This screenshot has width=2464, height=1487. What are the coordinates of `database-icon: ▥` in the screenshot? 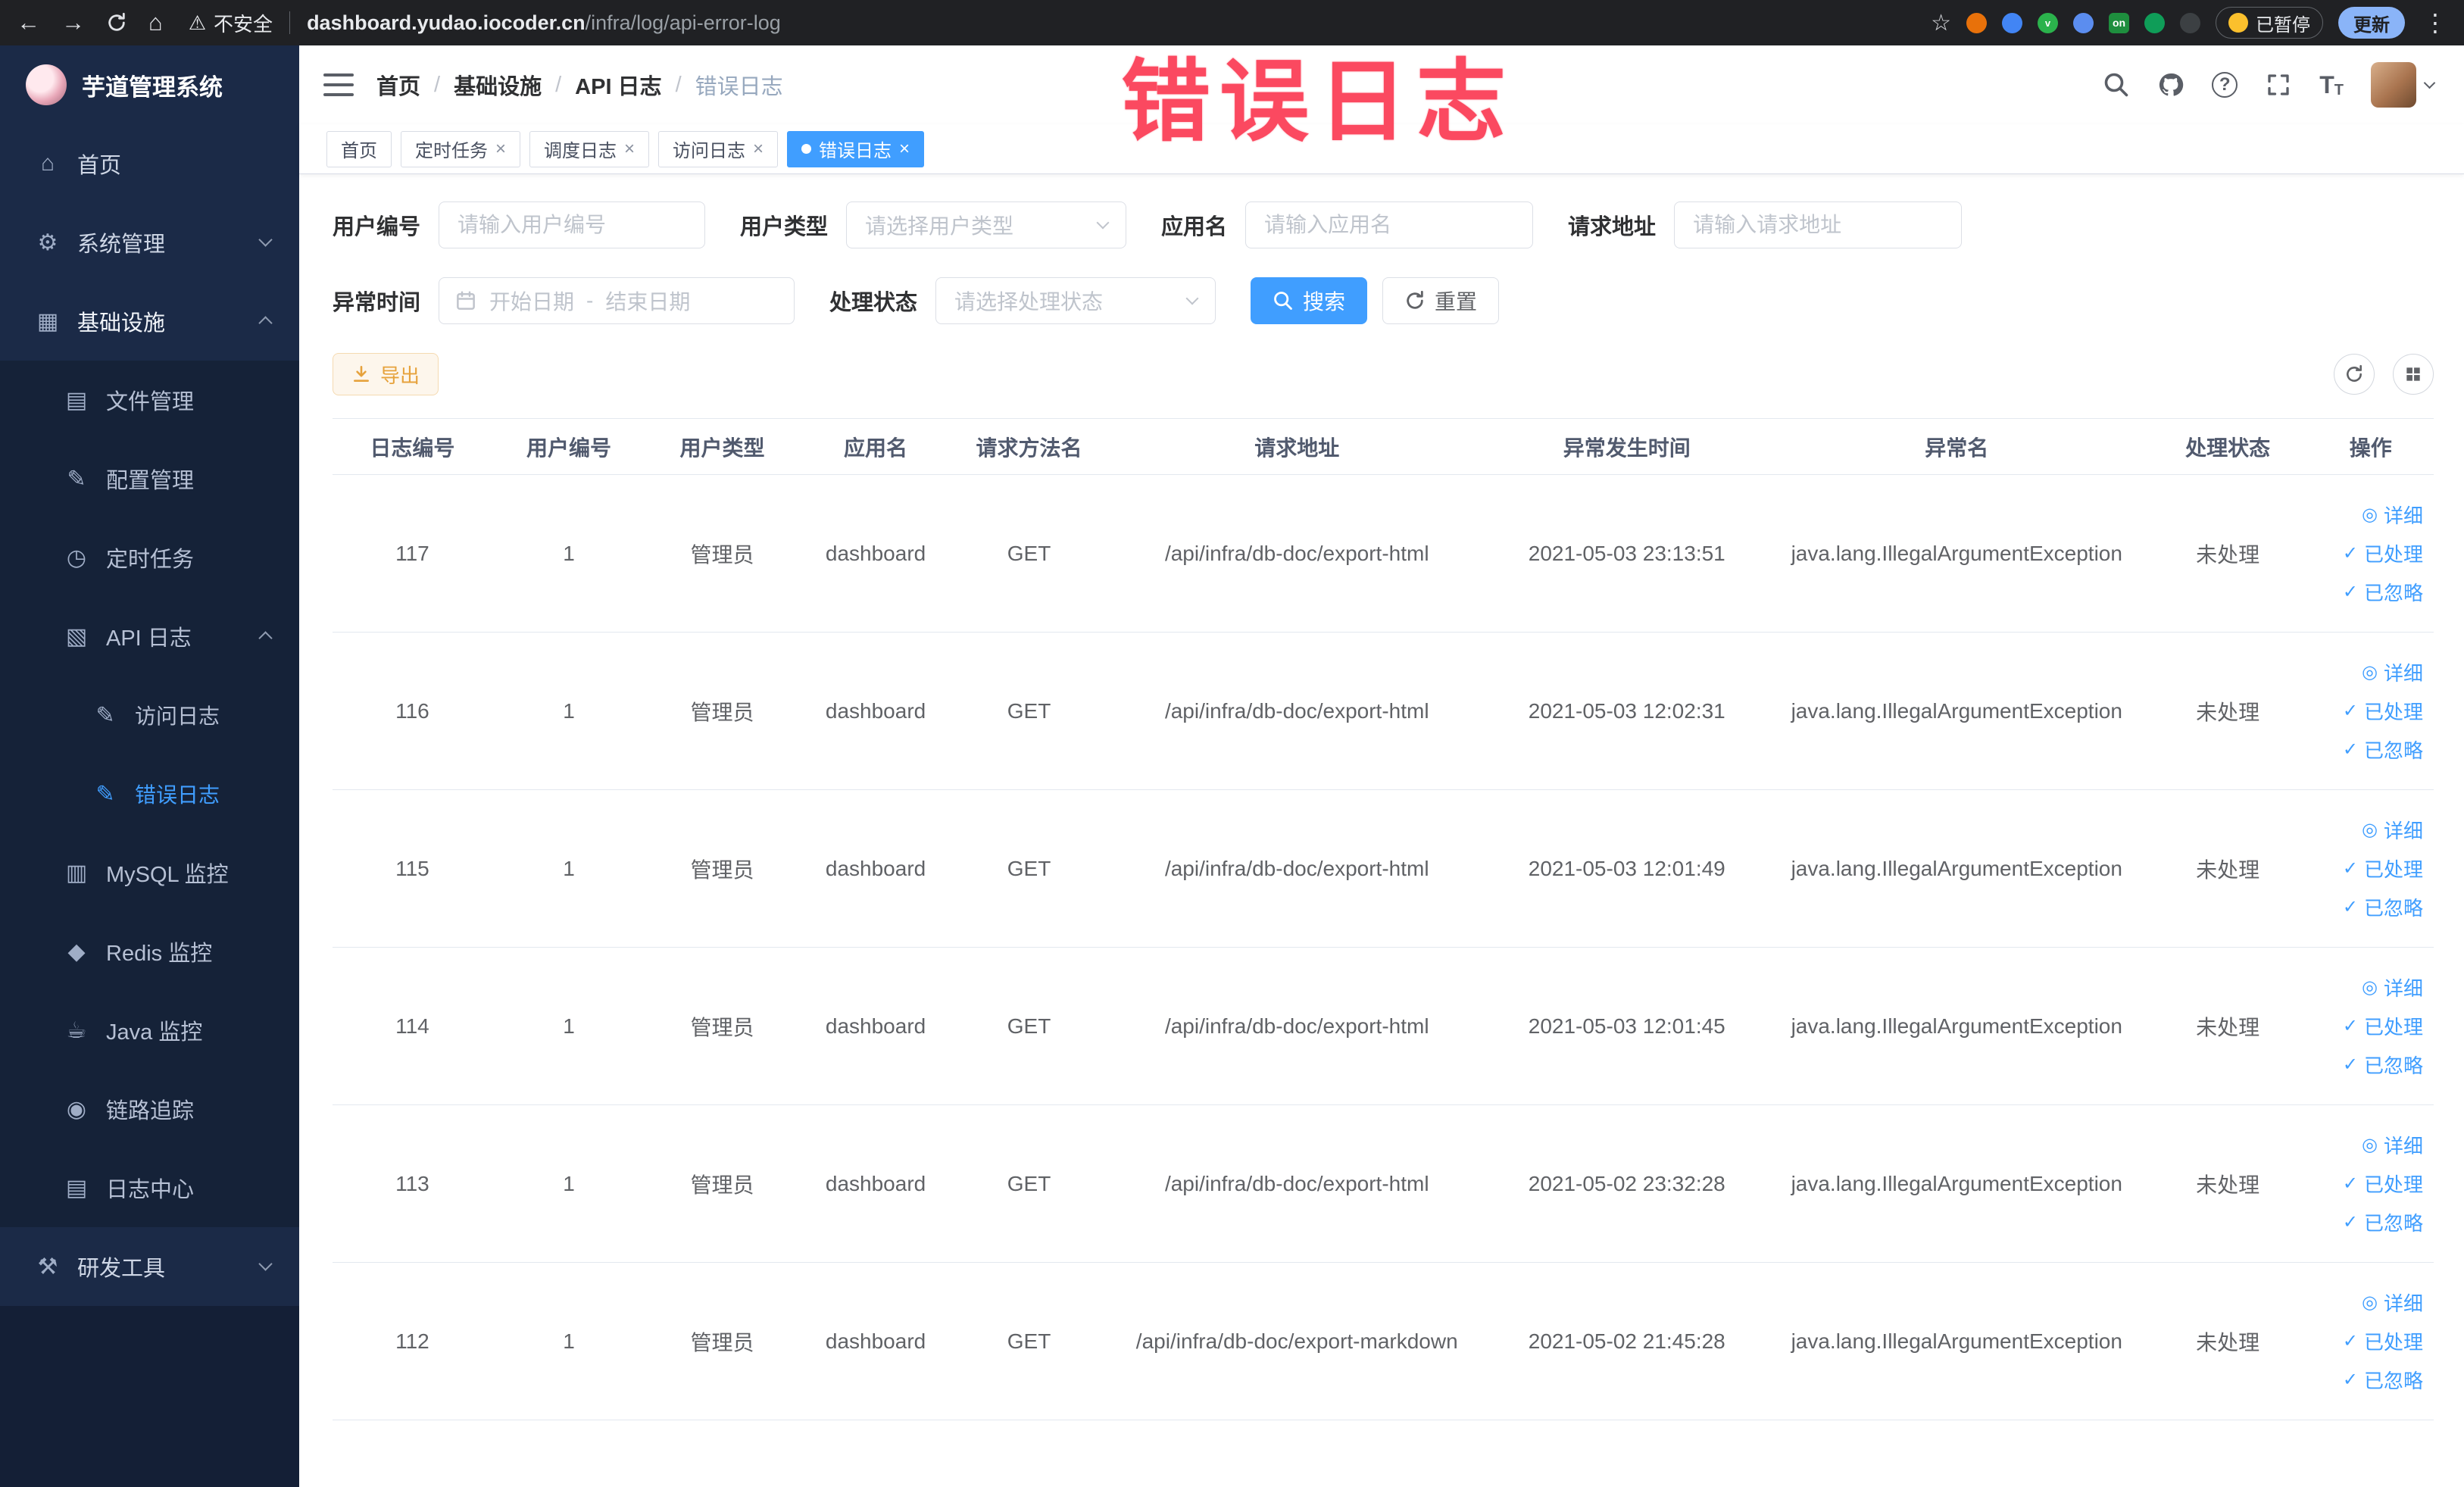 It's located at (76, 873).